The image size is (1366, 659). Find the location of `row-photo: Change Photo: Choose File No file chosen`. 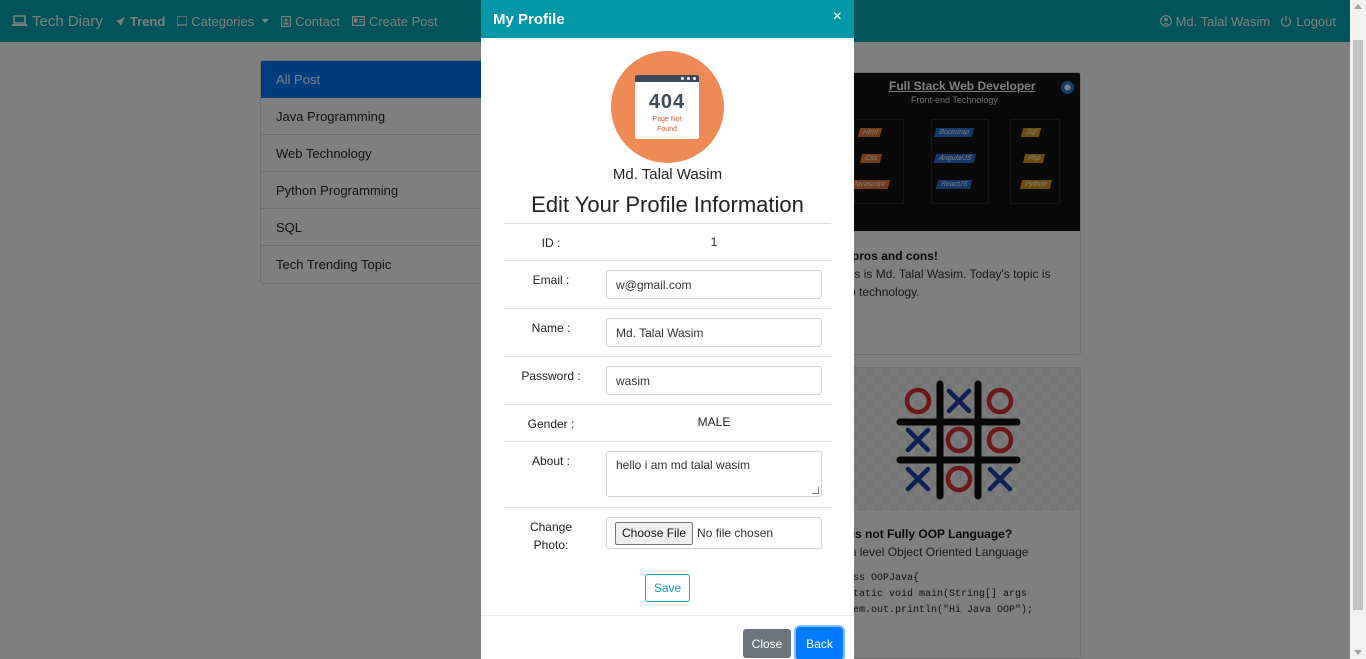

row-photo: Change Photo: Choose File No file chosen is located at coordinates (667, 536).